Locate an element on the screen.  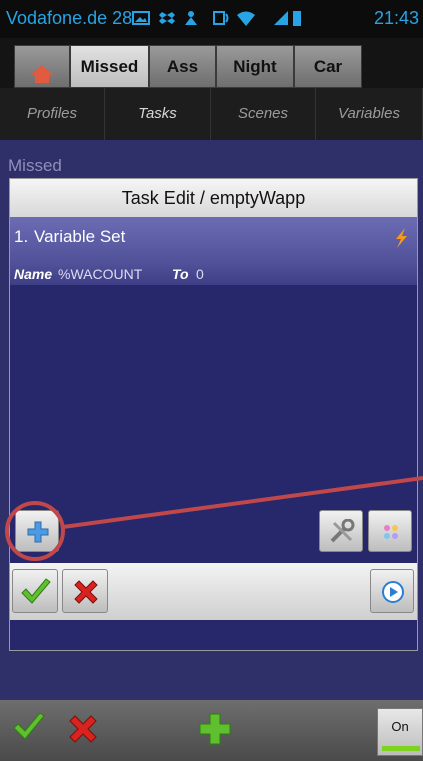
bottom-cancel-button is located at coordinates (83, 731).